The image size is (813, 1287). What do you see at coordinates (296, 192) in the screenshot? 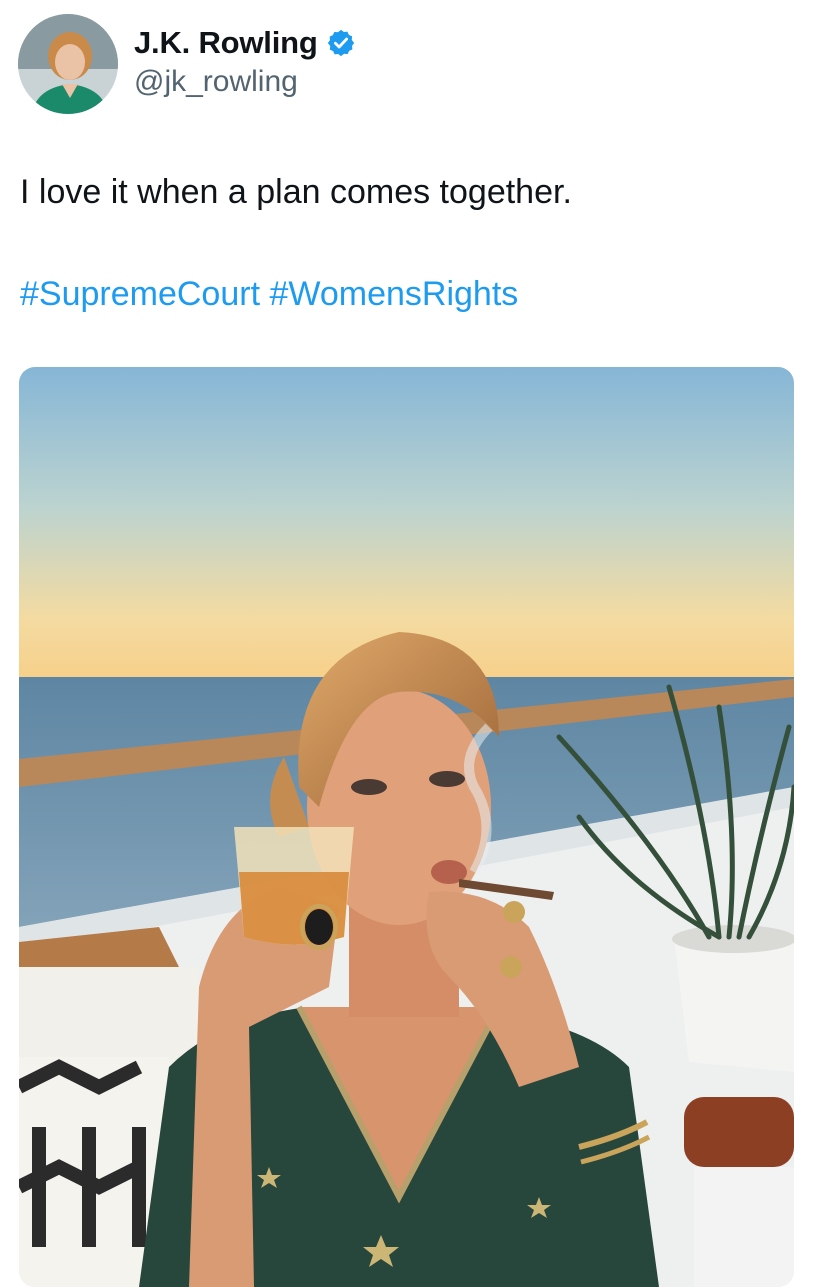
I see `tweet-text: I love it when a plan comes together.` at bounding box center [296, 192].